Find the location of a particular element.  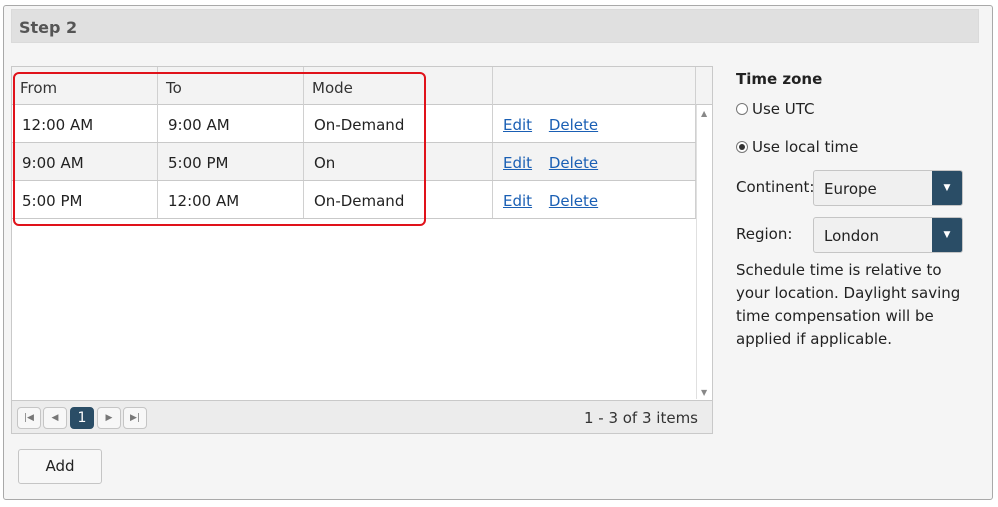

region-value: London is located at coordinates (851, 236).